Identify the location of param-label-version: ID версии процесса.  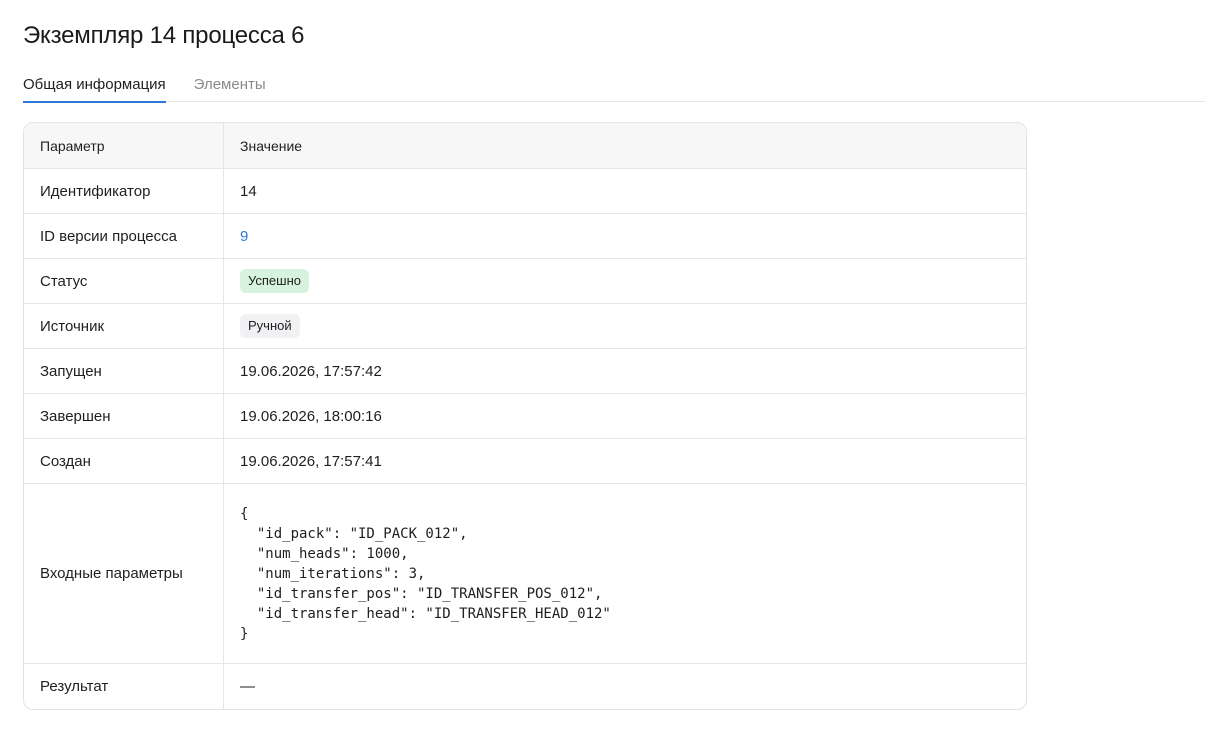
(124, 236).